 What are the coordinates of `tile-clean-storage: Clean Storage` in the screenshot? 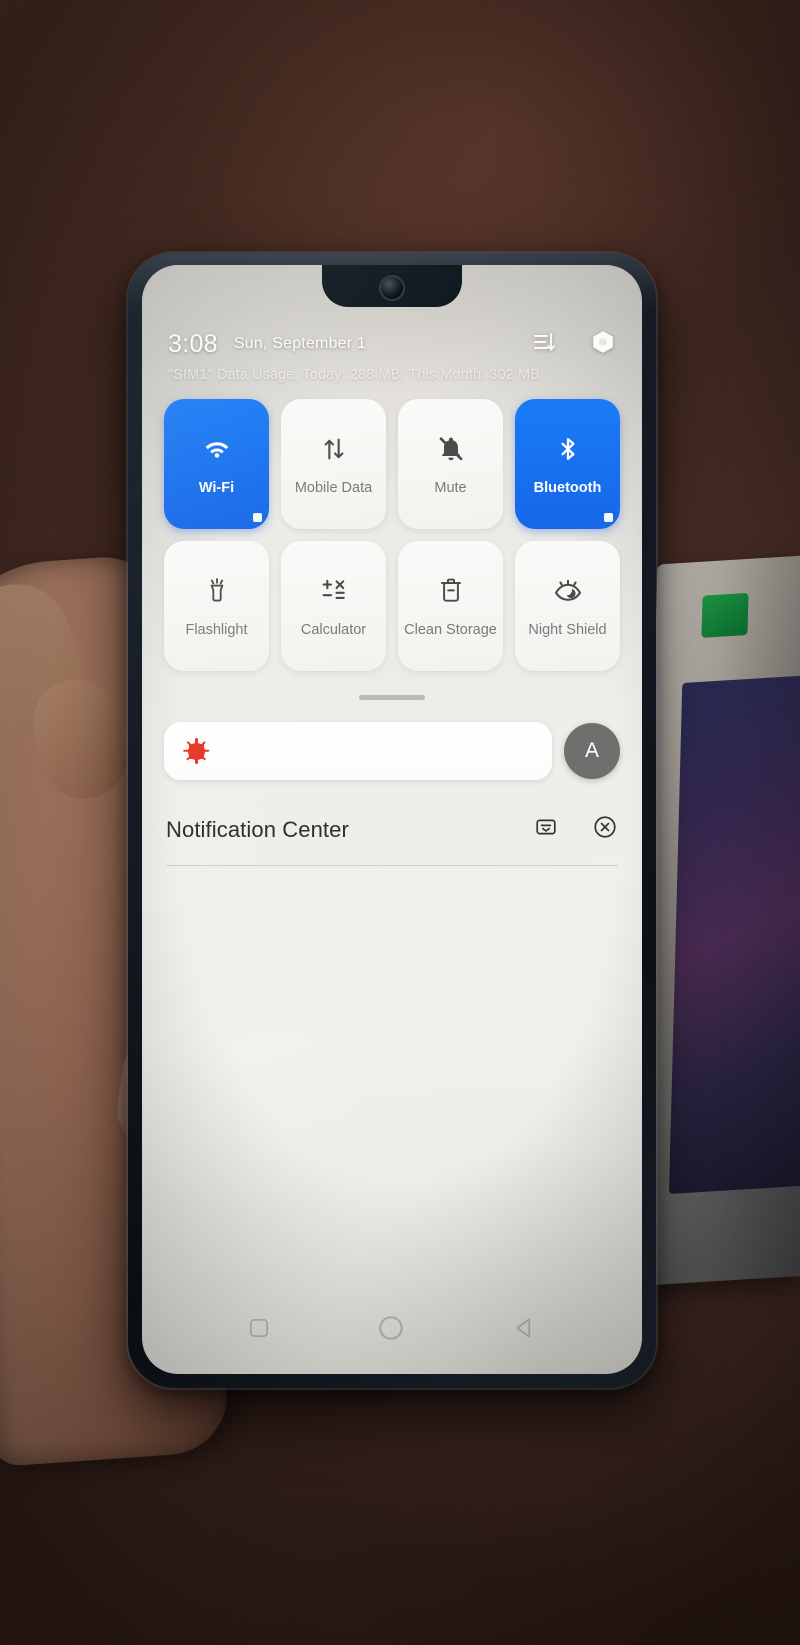 It's located at (450, 606).